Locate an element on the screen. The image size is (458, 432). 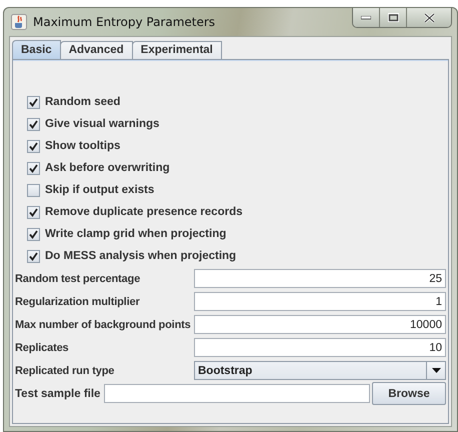
maximize-icon is located at coordinates (393, 17).